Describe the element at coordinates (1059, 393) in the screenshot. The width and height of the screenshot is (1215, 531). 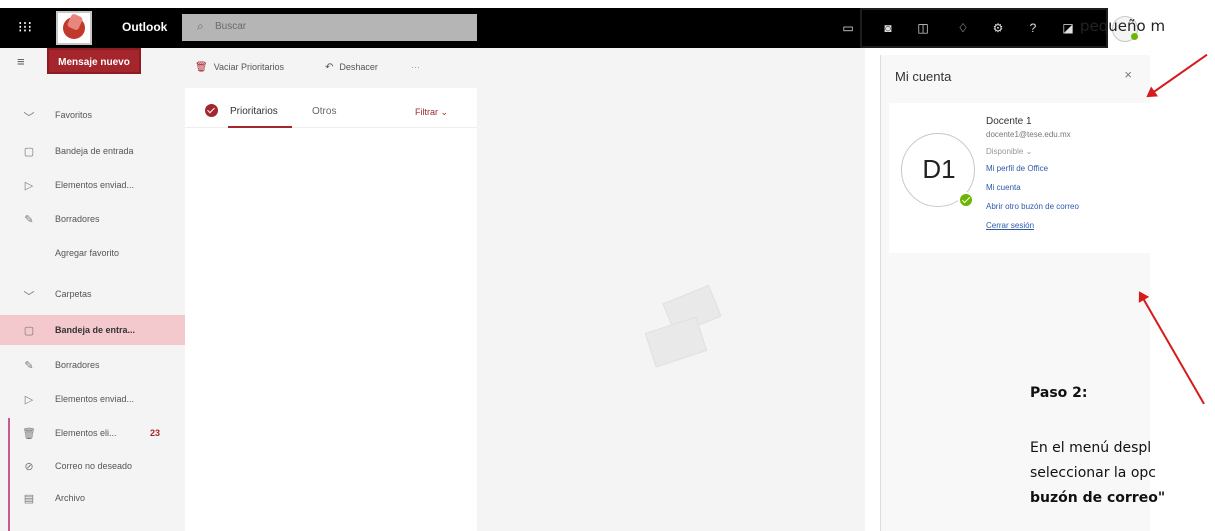
I see `step-title: Paso 2:` at that location.